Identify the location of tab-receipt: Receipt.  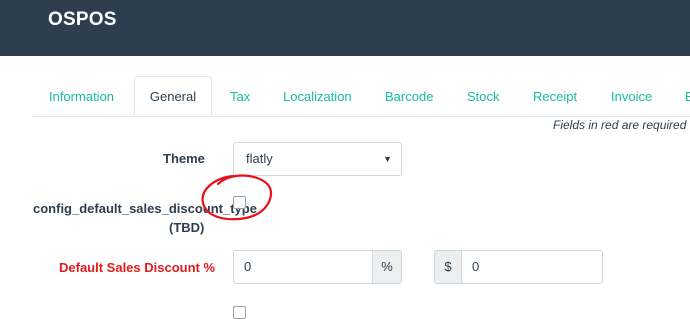
(555, 96).